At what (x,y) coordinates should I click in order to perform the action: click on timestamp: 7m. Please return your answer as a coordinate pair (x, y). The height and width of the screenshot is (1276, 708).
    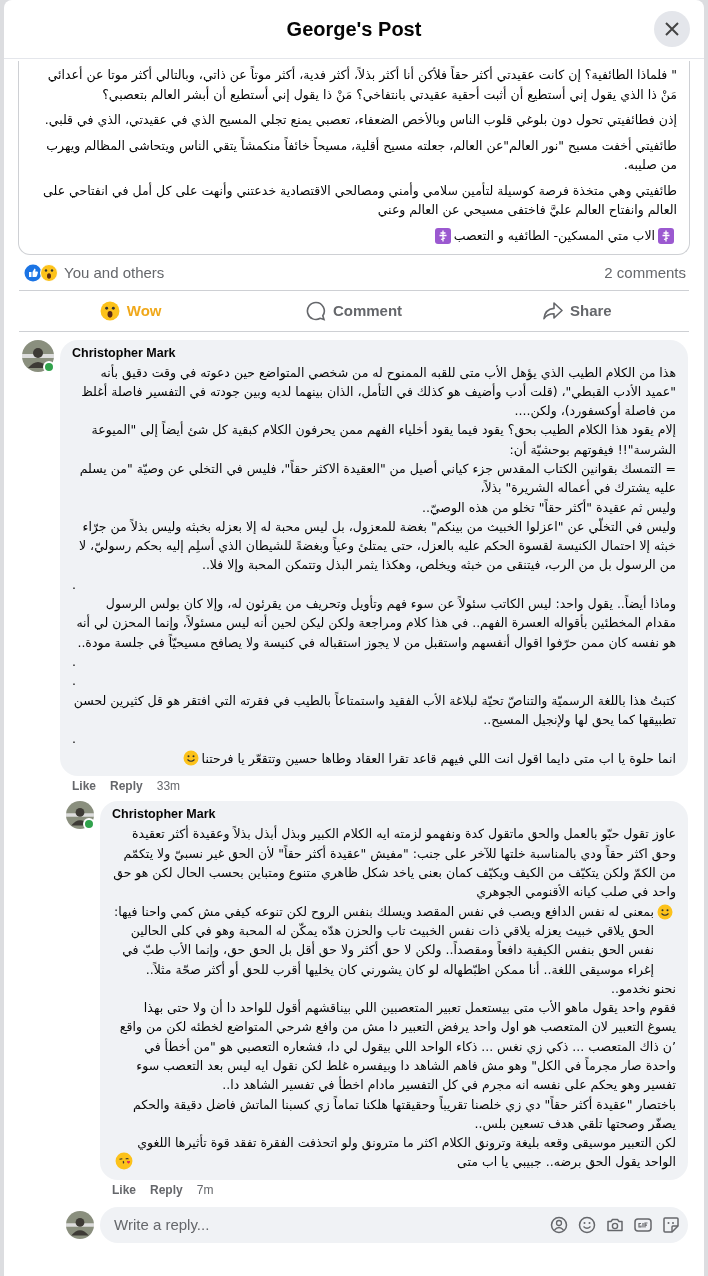
    Looking at the image, I should click on (205, 1189).